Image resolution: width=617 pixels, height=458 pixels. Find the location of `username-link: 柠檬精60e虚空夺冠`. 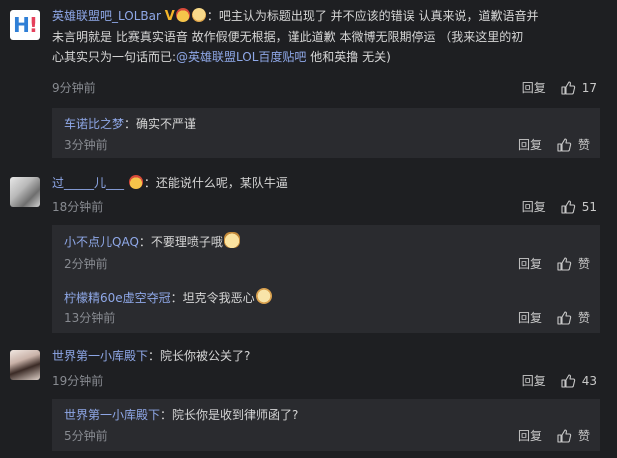

username-link: 柠檬精60e虚空夺冠 is located at coordinates (117, 298).